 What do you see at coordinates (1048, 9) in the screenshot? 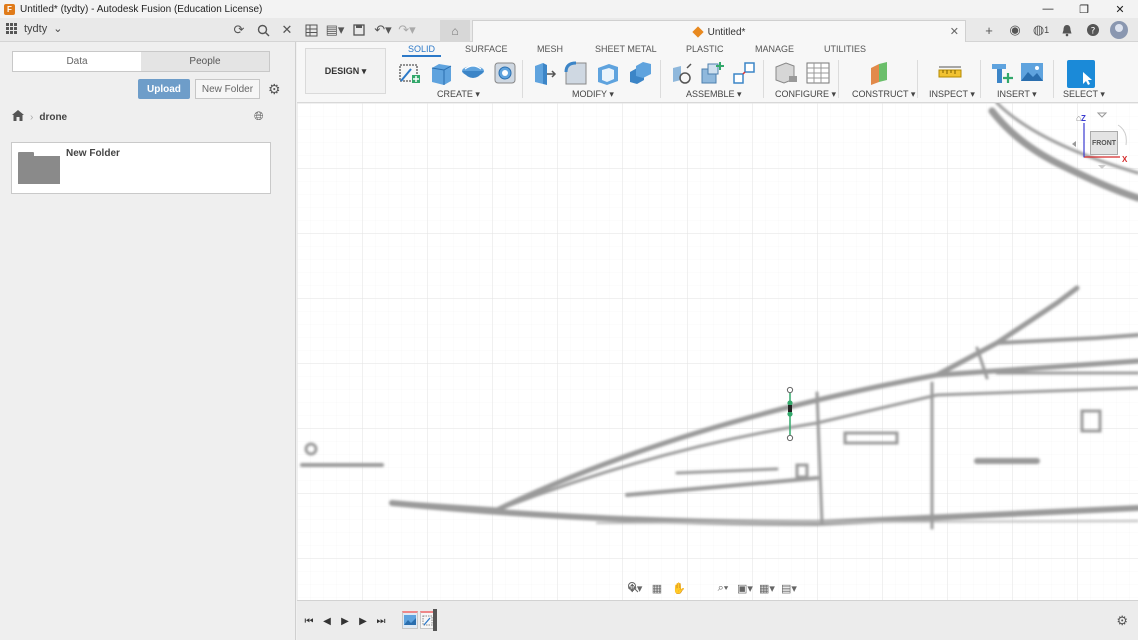
I see `minimize-button: —` at bounding box center [1048, 9].